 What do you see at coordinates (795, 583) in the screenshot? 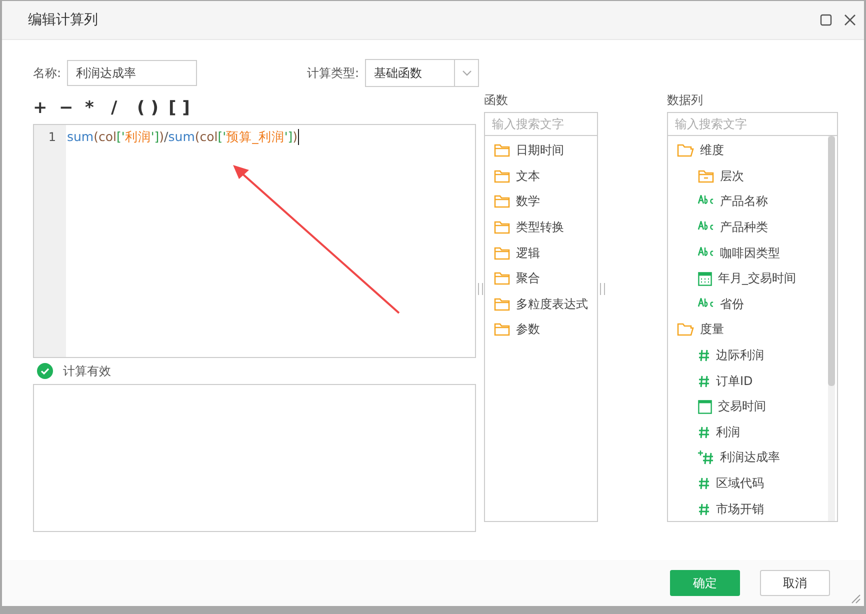
I see `cancel-button: 取消` at bounding box center [795, 583].